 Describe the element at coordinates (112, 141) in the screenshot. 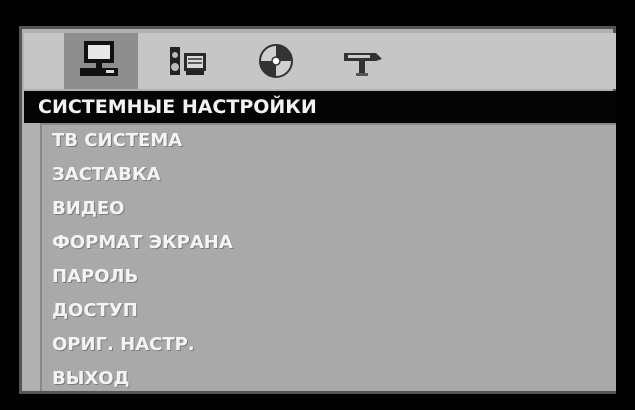

I see `menu-item-tv-system: ТВ СИСТЕМА` at that location.